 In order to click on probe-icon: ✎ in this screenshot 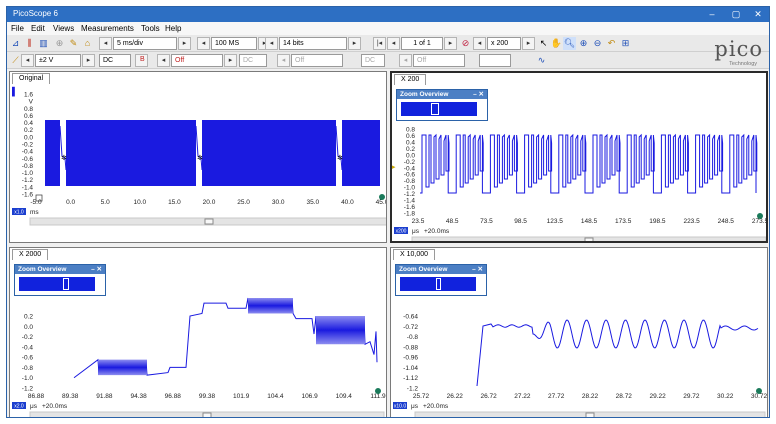, I will do `click(73, 43)`.